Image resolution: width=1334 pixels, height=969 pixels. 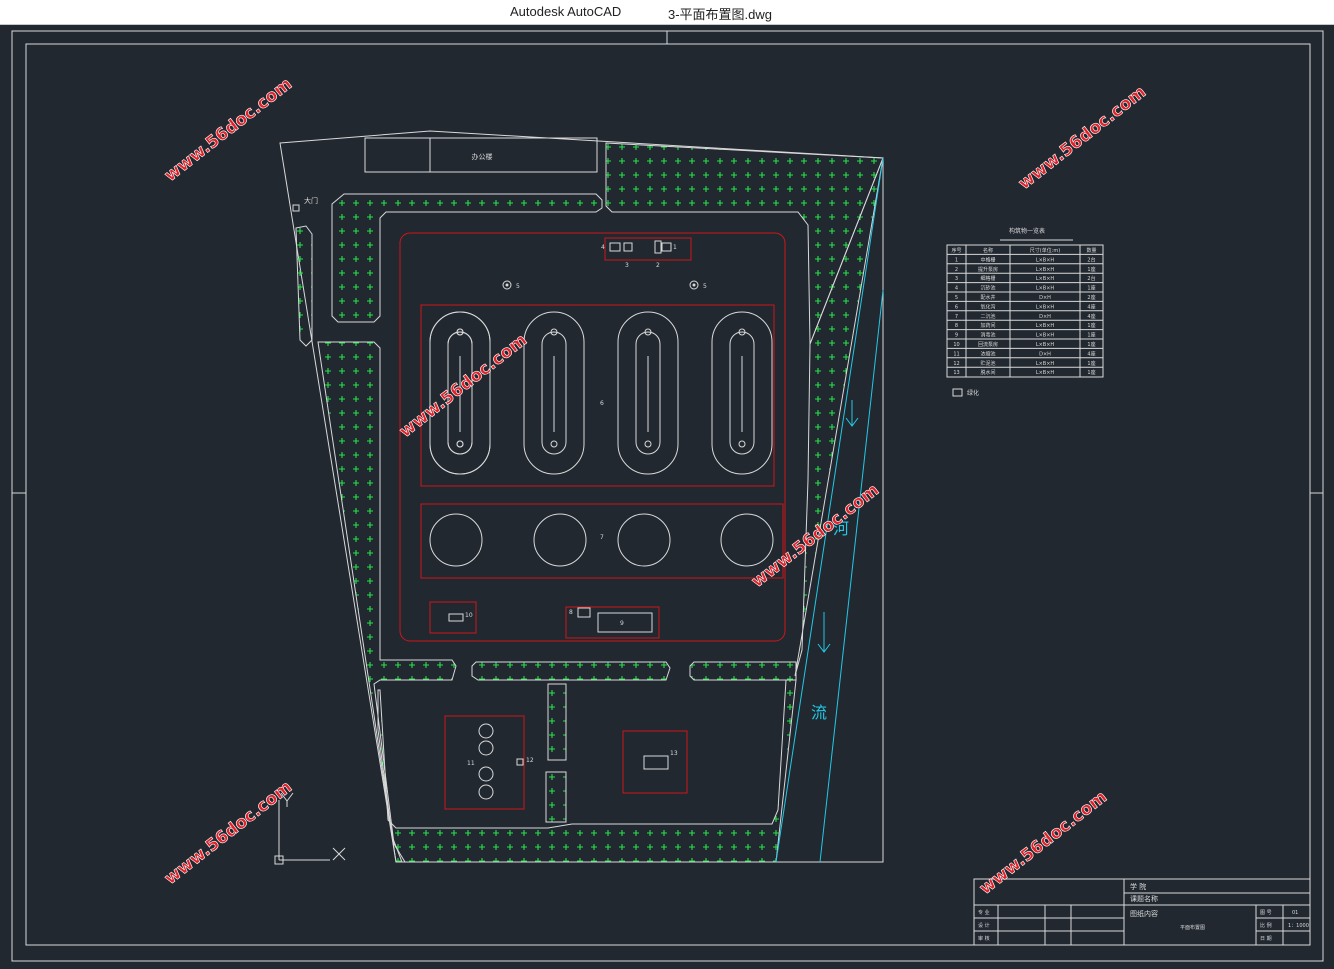 I want to click on legend-table-title: 构筑物一览表, so click(x=1027, y=231).